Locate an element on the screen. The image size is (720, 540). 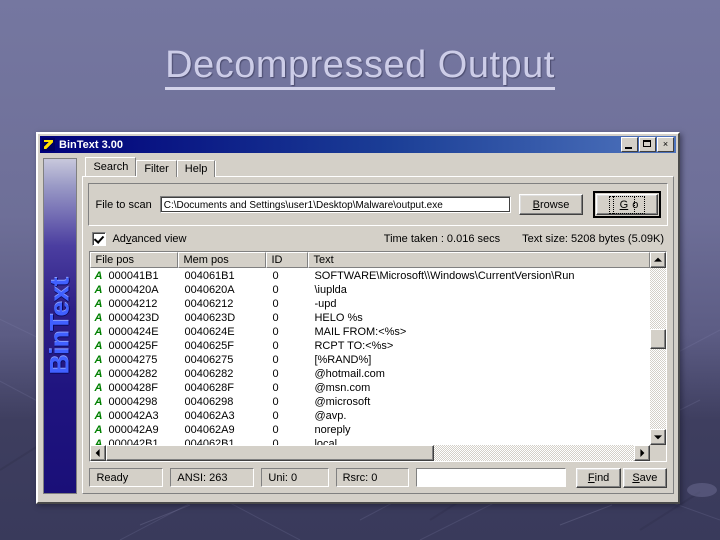
vertical-scroll-thumb is located at coordinates (658, 339).